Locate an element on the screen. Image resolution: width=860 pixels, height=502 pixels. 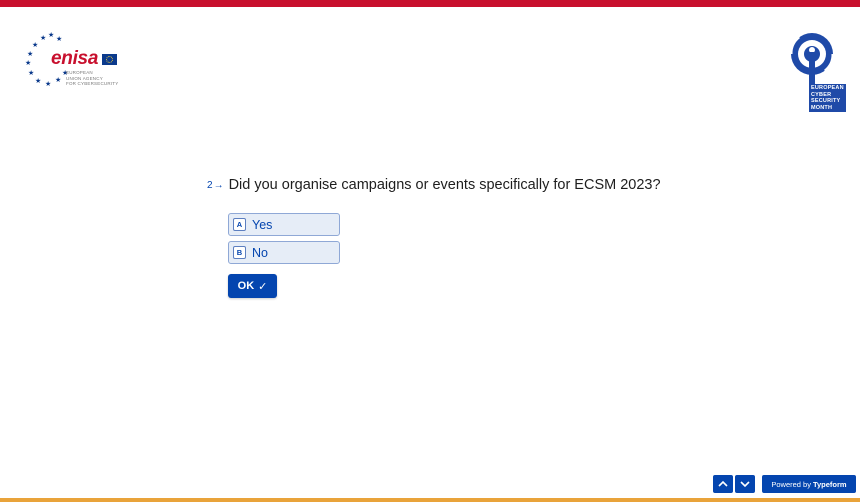
question-number: 2 → is located at coordinates (215, 185).